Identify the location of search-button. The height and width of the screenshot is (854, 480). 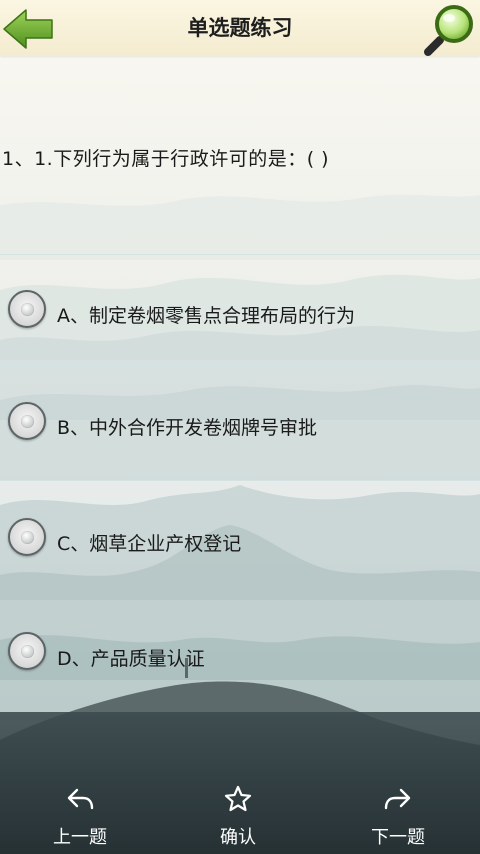
(450, 29).